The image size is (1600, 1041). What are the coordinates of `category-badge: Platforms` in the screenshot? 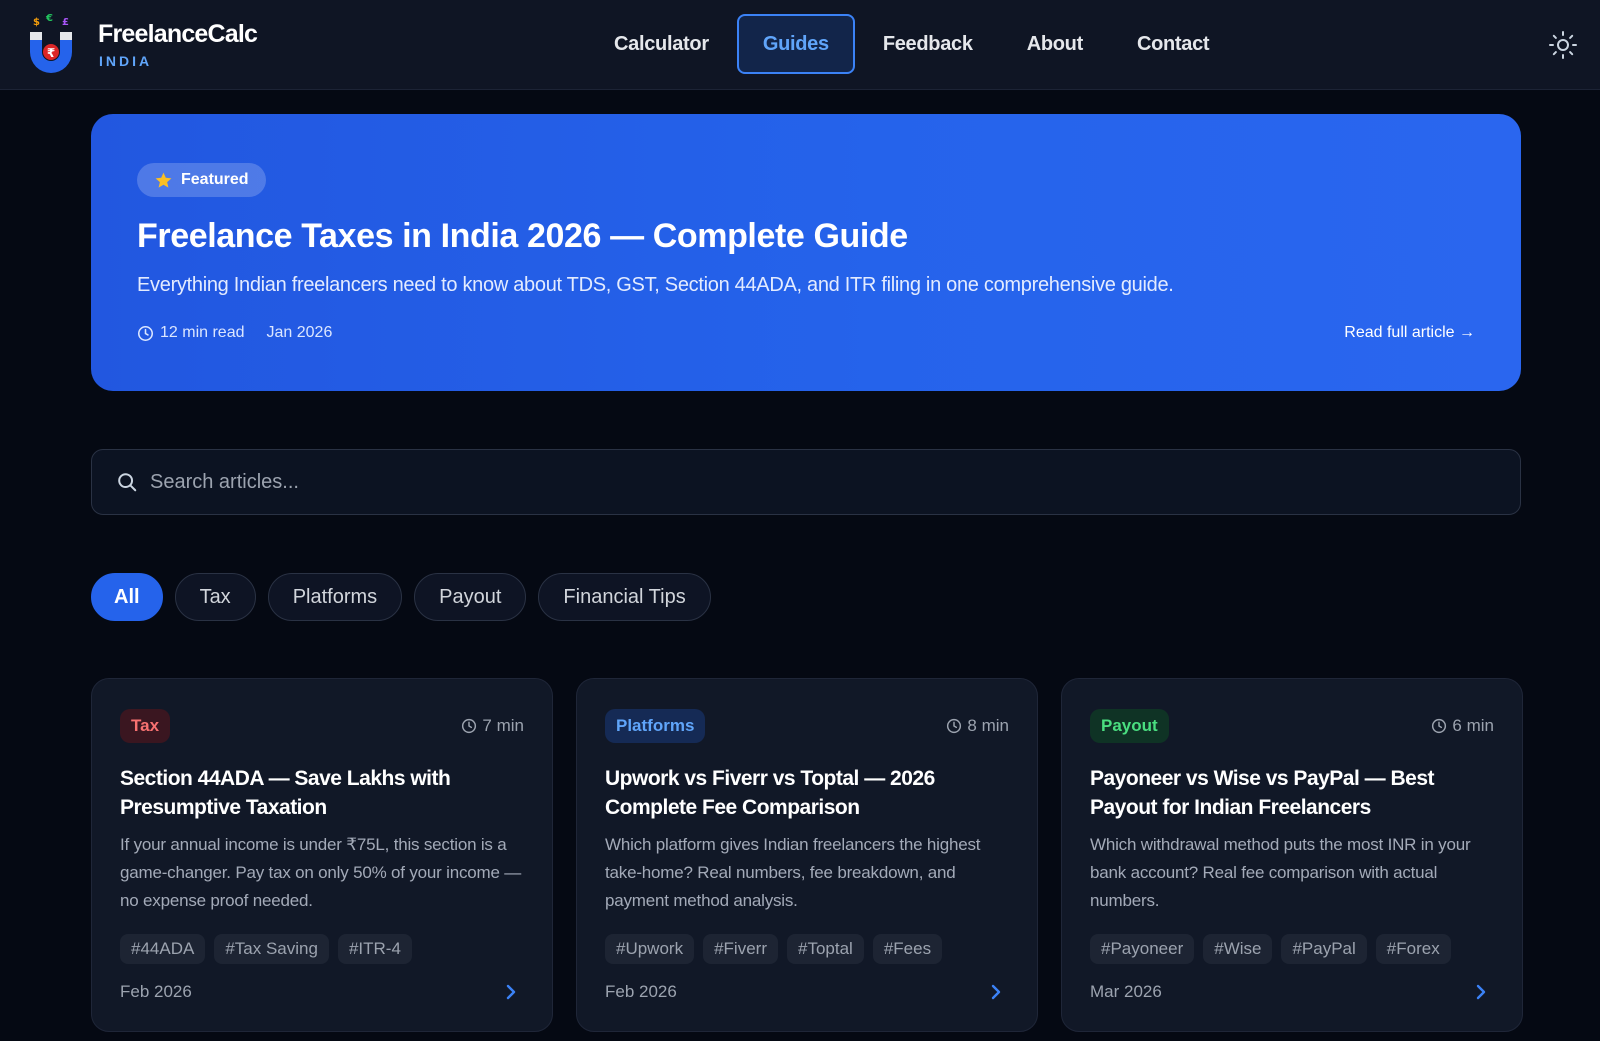 It's located at (655, 726).